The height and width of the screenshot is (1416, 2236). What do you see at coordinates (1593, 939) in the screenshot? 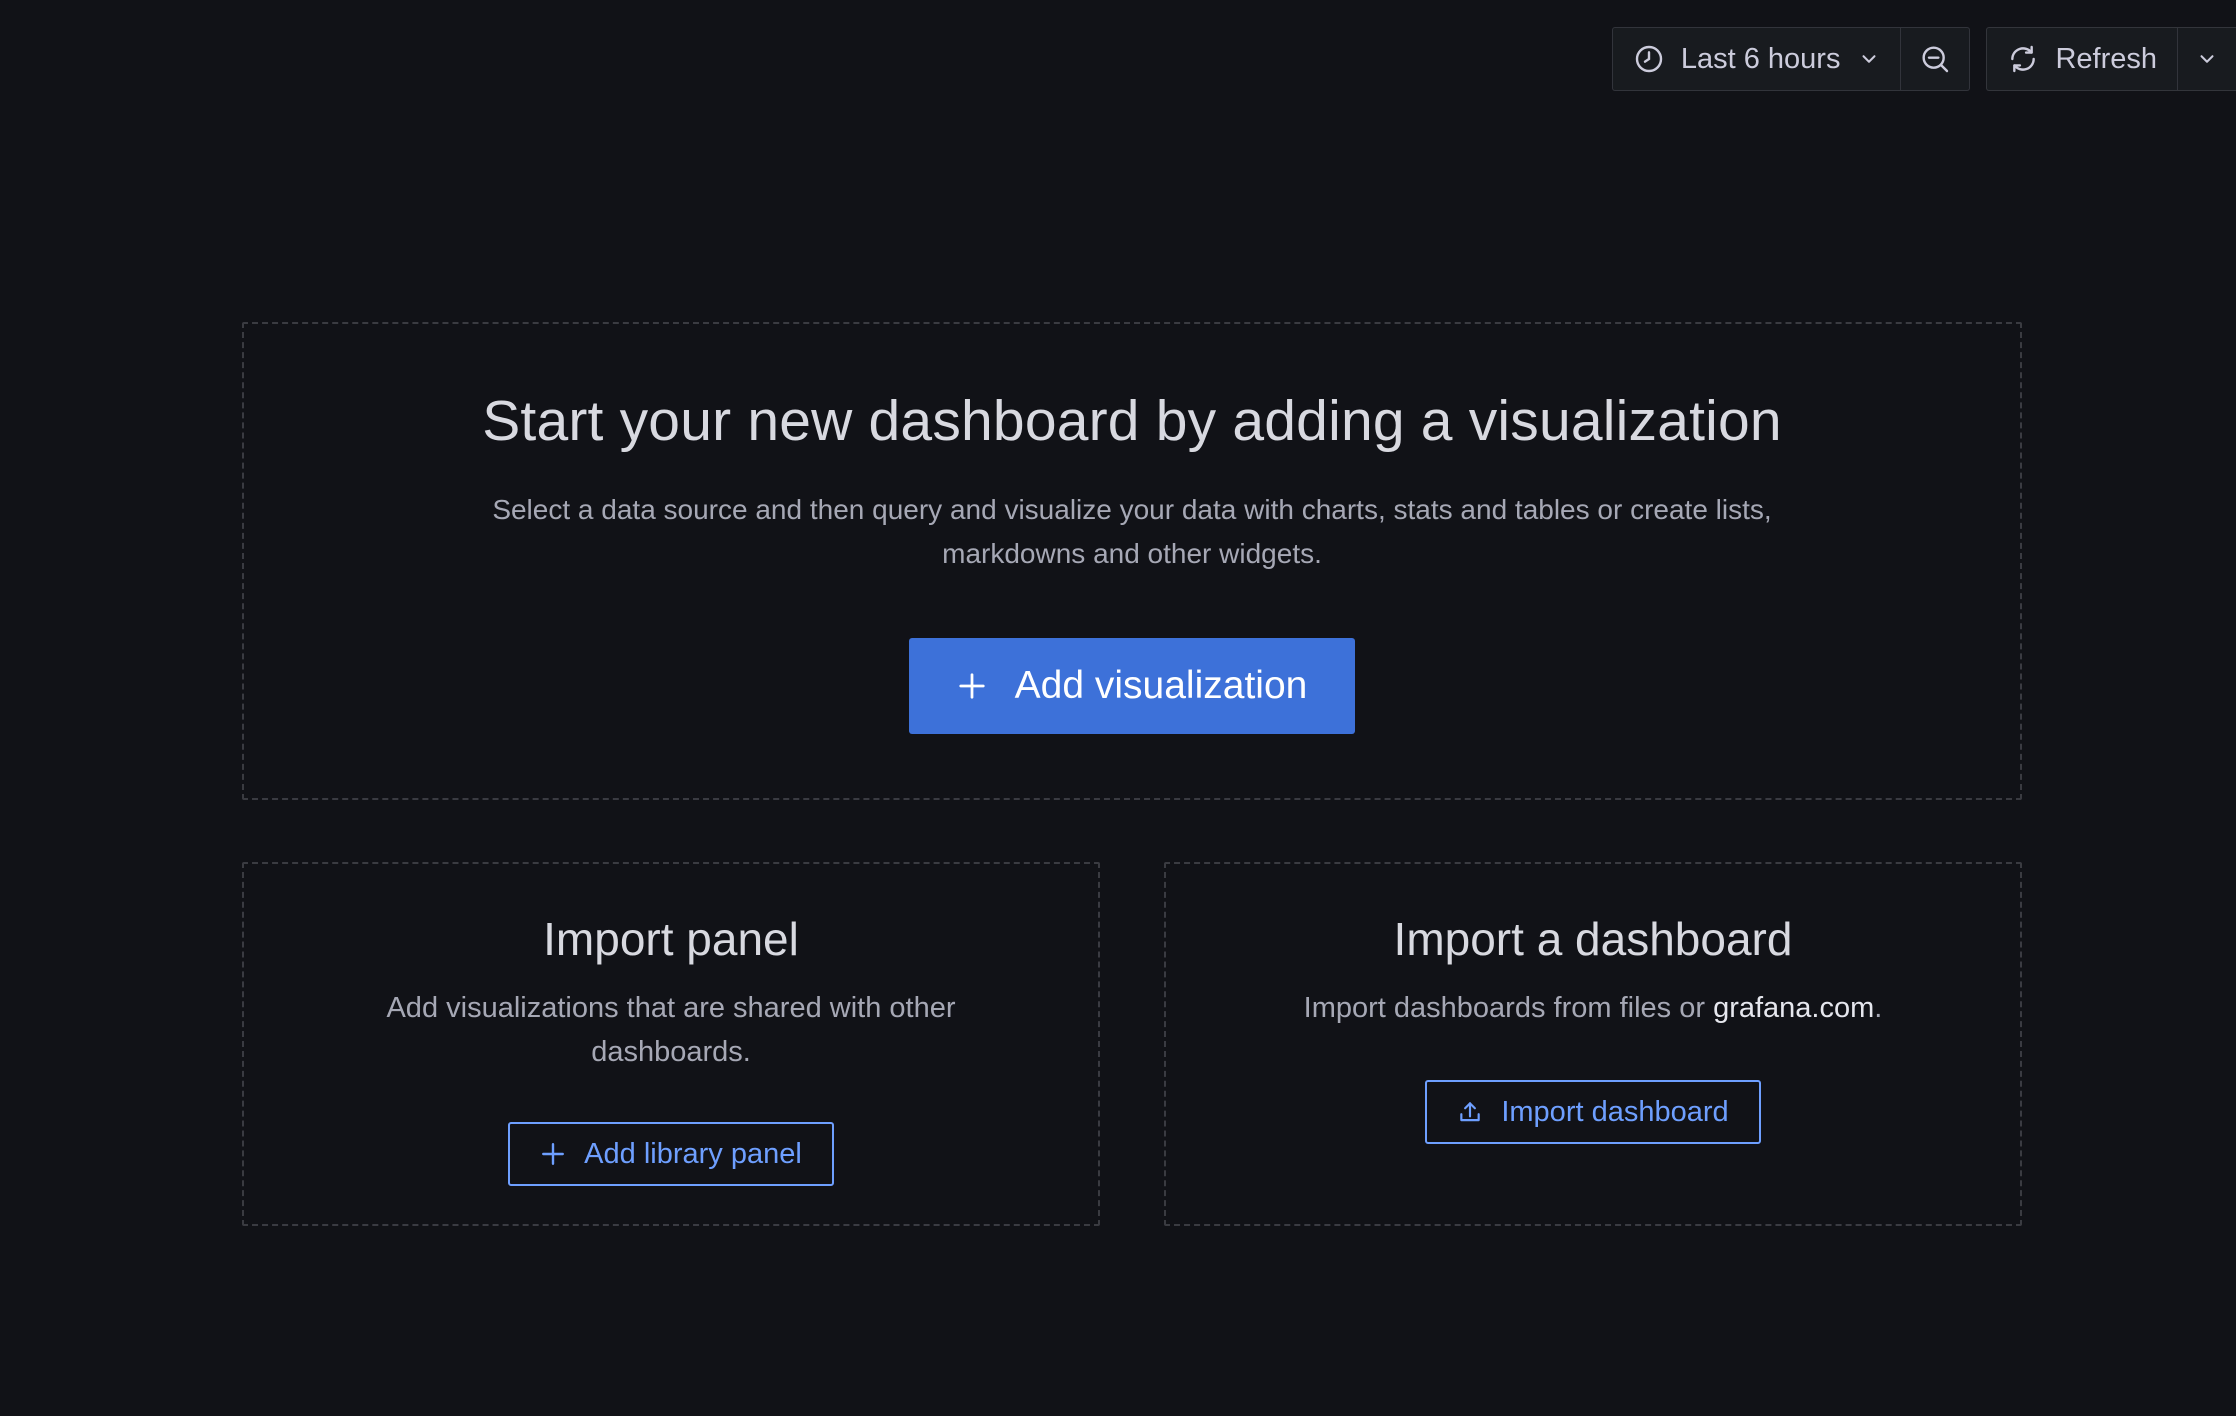
I see `import-dashboard-title: Import a dashboard` at bounding box center [1593, 939].